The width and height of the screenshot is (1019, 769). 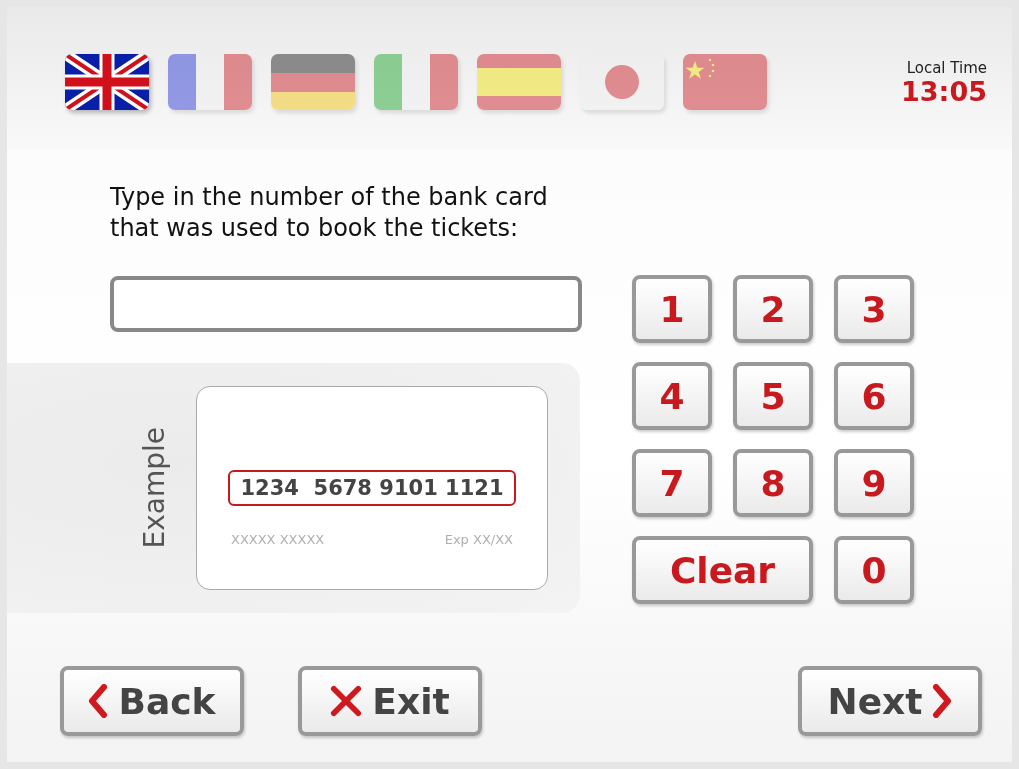 What do you see at coordinates (773, 309) in the screenshot?
I see `keypad-key: 2` at bounding box center [773, 309].